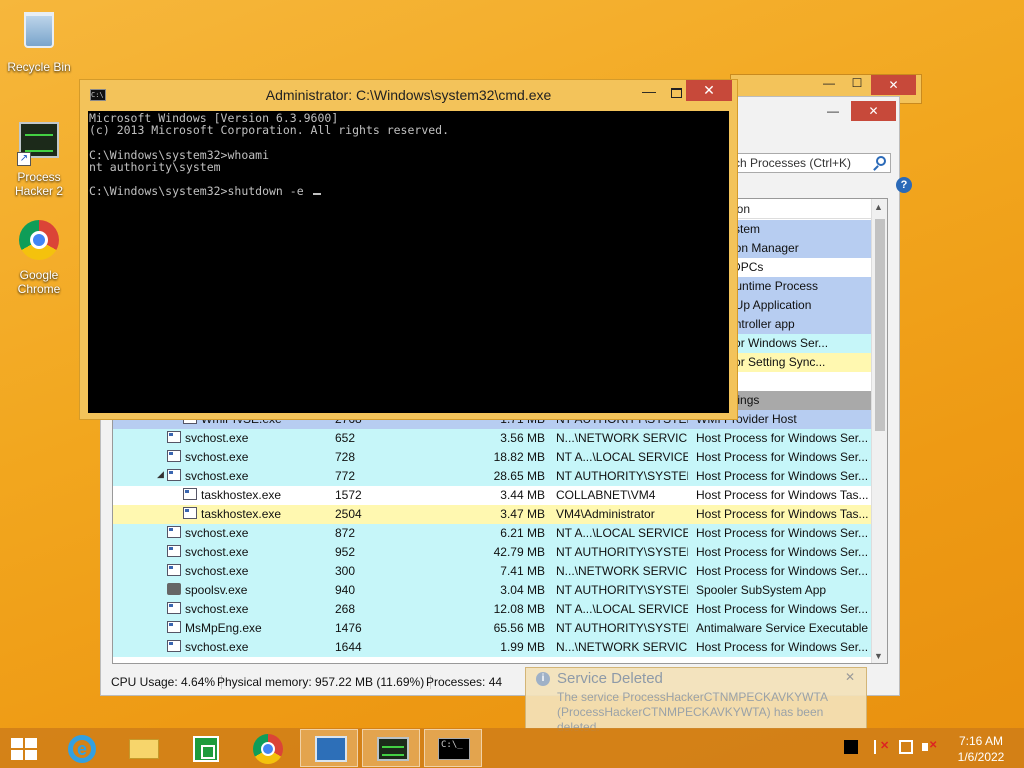  What do you see at coordinates (543, 679) in the screenshot?
I see `info-icon: i` at bounding box center [543, 679].